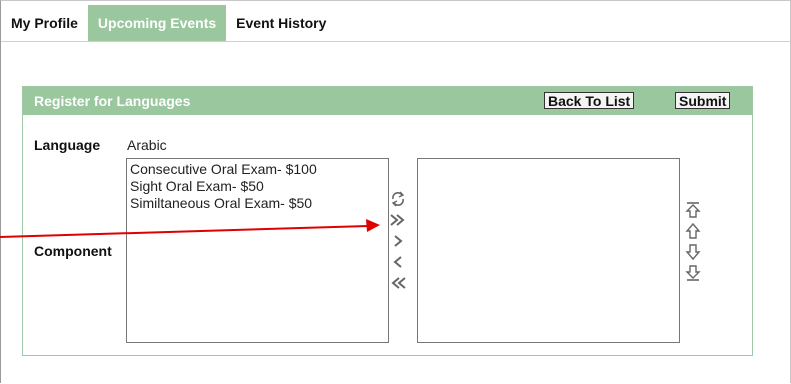 This screenshot has width=791, height=384. What do you see at coordinates (190, 228) in the screenshot?
I see `annotation-arrow` at bounding box center [190, 228].